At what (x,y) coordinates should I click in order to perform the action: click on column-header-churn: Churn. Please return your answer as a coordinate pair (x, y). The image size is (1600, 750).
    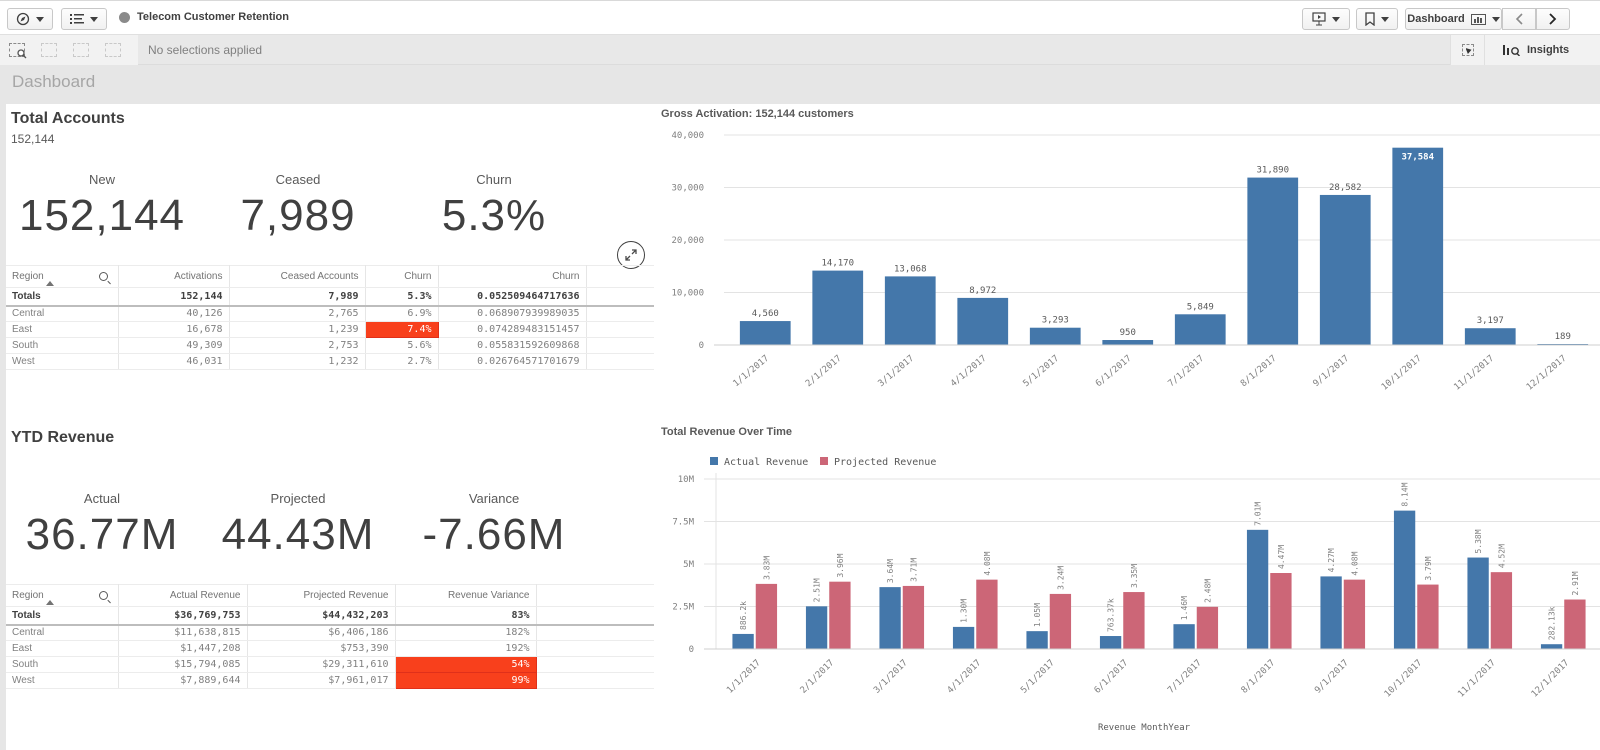
    Looking at the image, I should click on (402, 276).